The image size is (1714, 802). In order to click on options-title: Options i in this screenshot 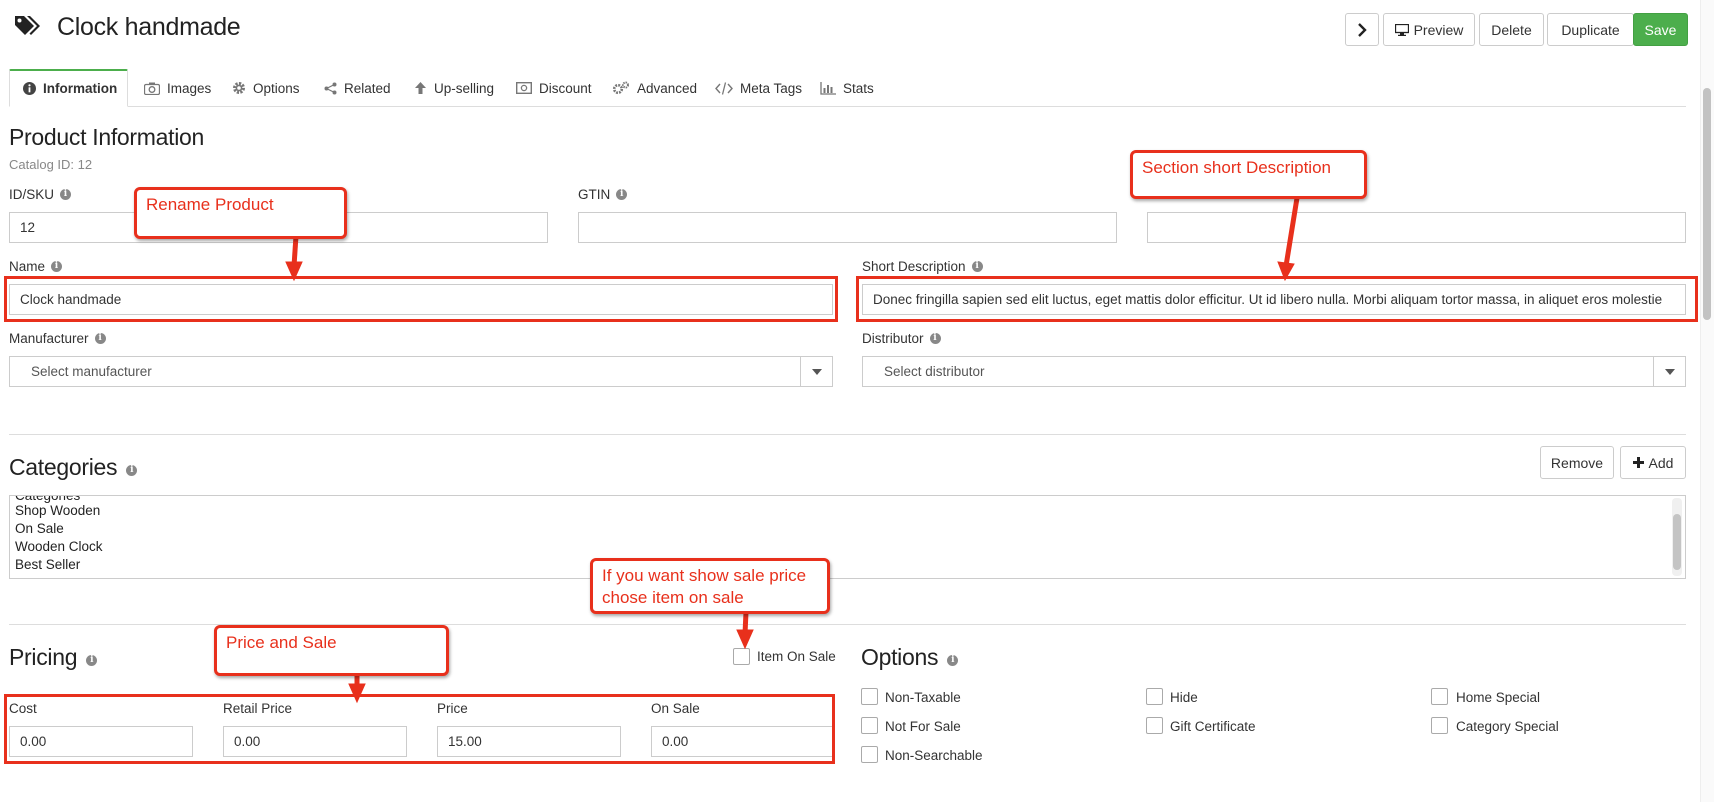, I will do `click(910, 657)`.